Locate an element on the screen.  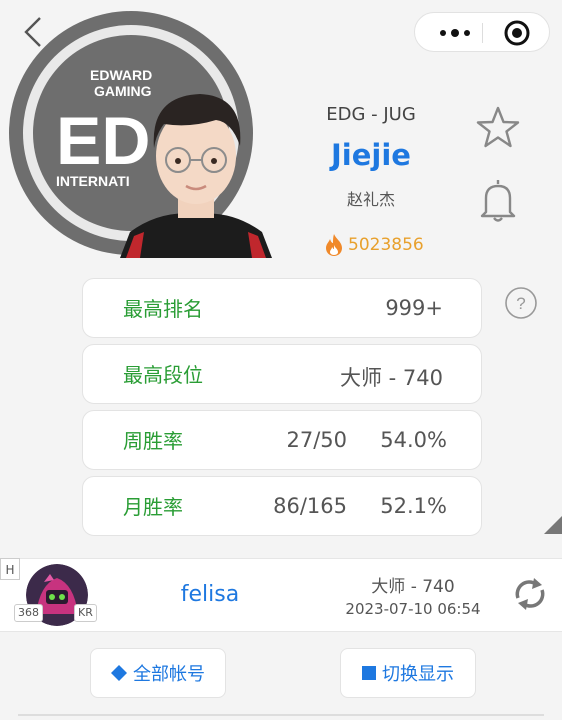
account-region: KR is located at coordinates (85, 613).